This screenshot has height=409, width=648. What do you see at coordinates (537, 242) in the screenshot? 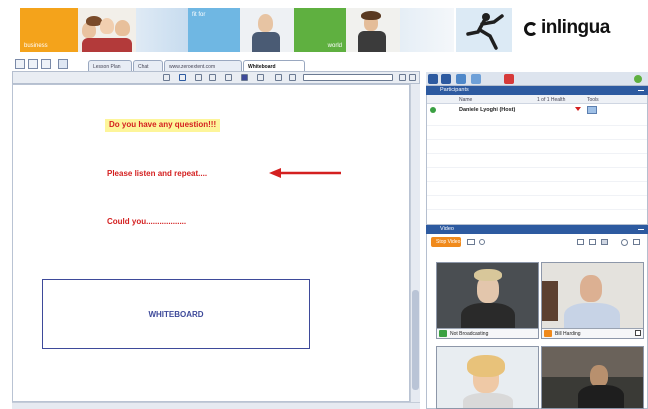
I see `video-toolbar: Stop Video` at bounding box center [537, 242].